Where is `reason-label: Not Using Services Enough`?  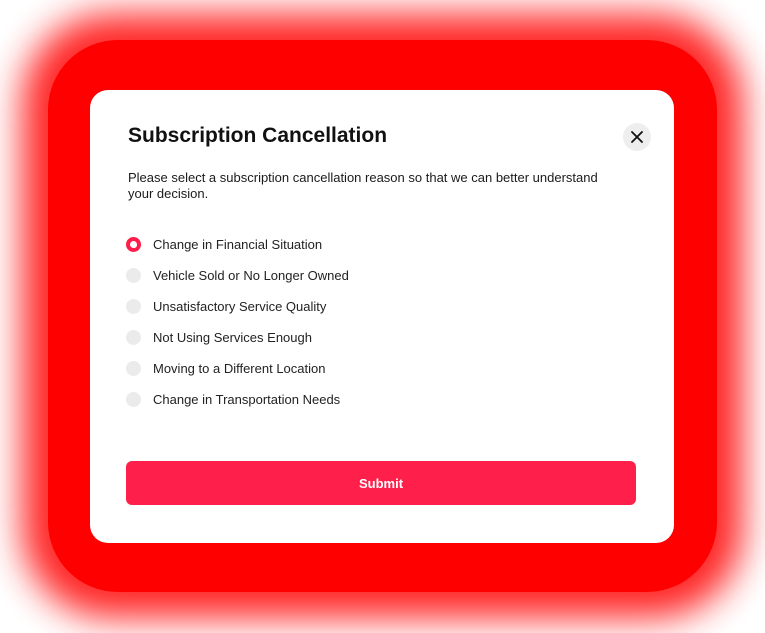 reason-label: Not Using Services Enough is located at coordinates (232, 337).